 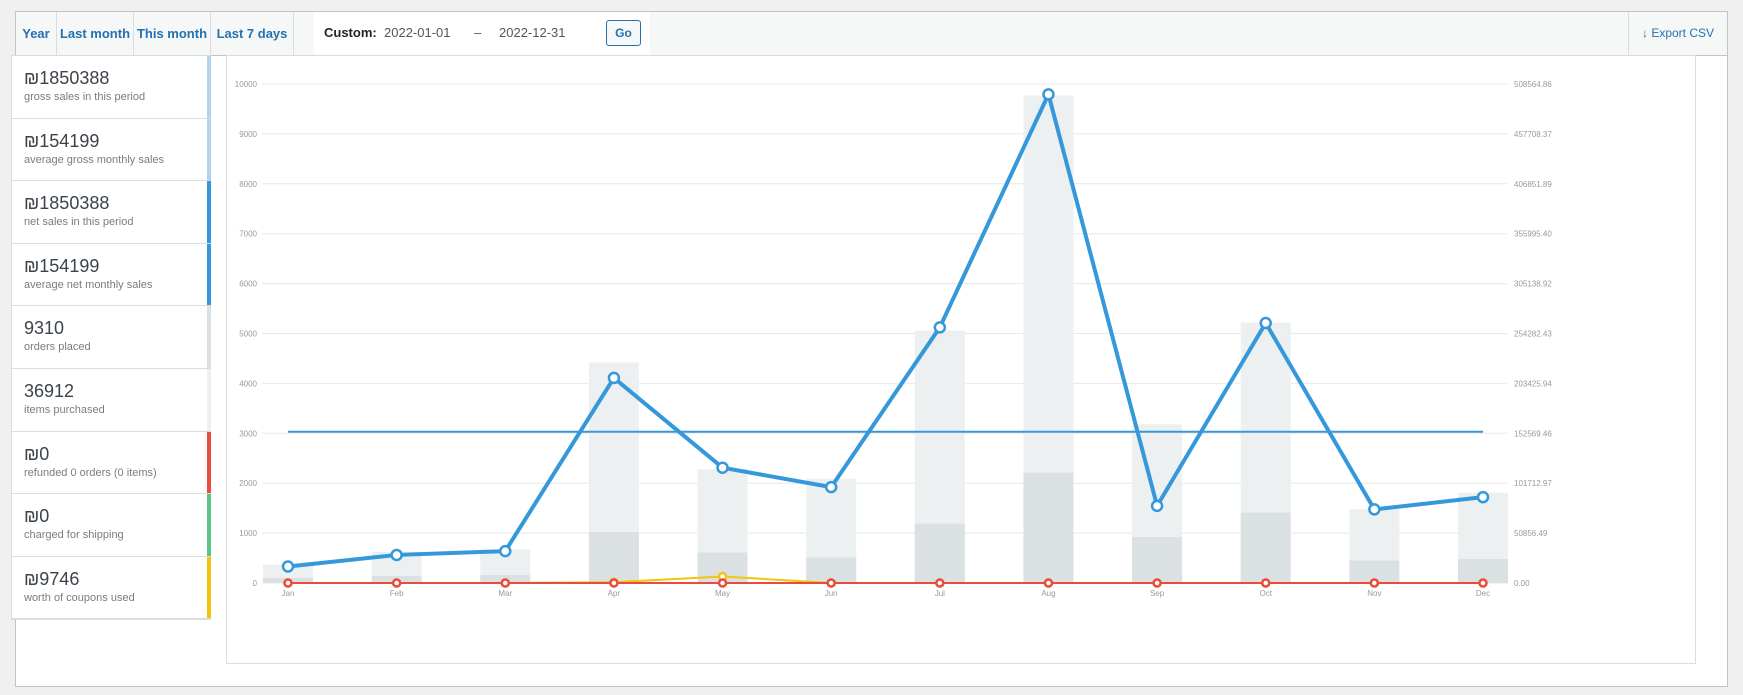 I want to click on download-arrow-icon: ↓, so click(x=1644, y=33).